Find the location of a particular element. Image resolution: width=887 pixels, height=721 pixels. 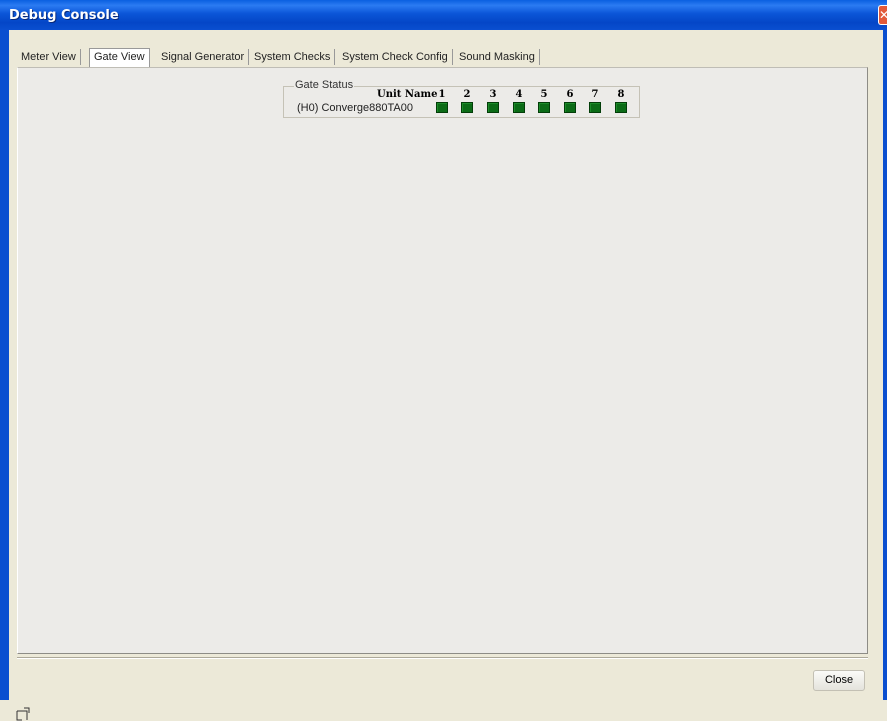

footer-divider is located at coordinates (442, 658).